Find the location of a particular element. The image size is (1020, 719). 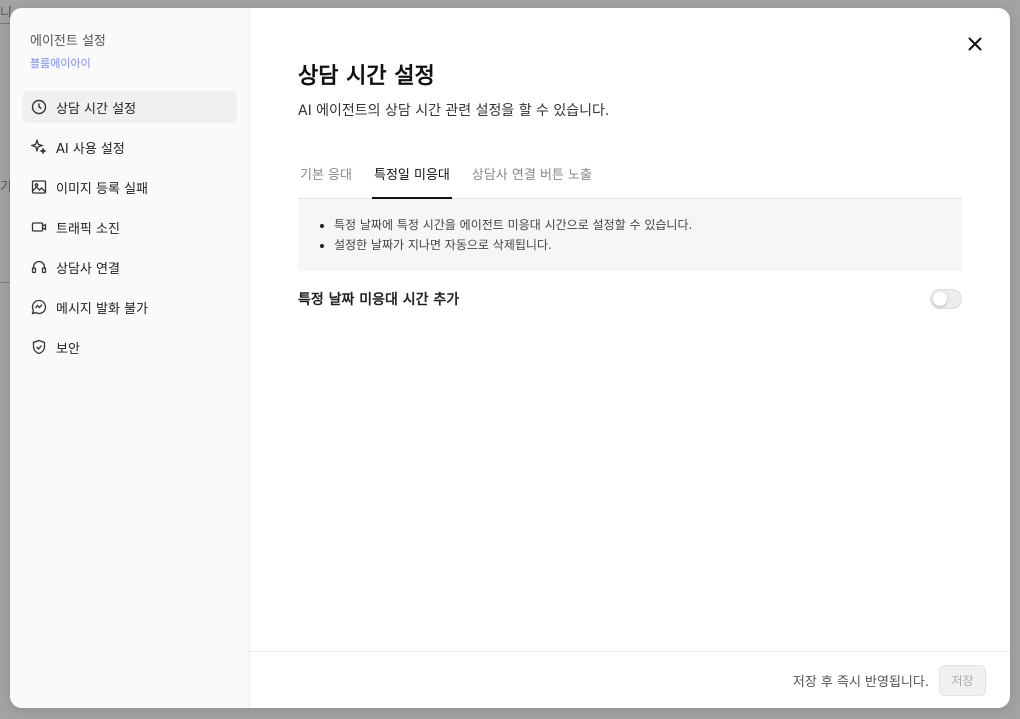

image-icon is located at coordinates (39, 187).